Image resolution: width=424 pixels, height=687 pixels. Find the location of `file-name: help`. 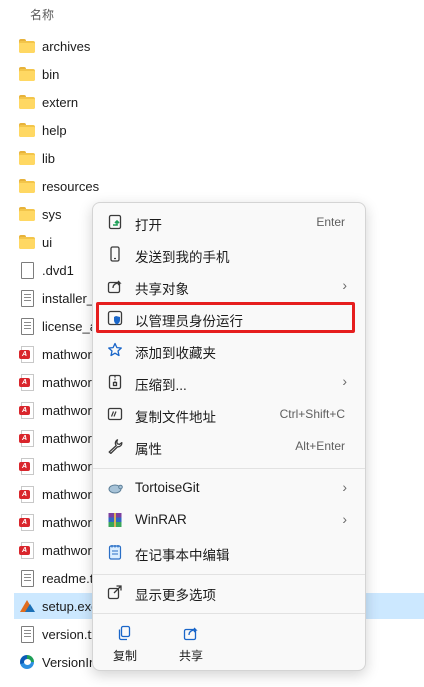

file-name: help is located at coordinates (54, 130).